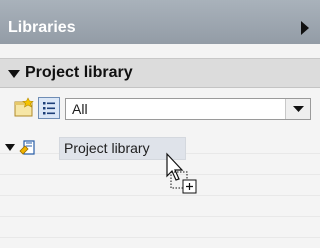 The width and height of the screenshot is (320, 248). Describe the element at coordinates (160, 148) in the screenshot. I see `tree-item-project-library: Project library` at that location.